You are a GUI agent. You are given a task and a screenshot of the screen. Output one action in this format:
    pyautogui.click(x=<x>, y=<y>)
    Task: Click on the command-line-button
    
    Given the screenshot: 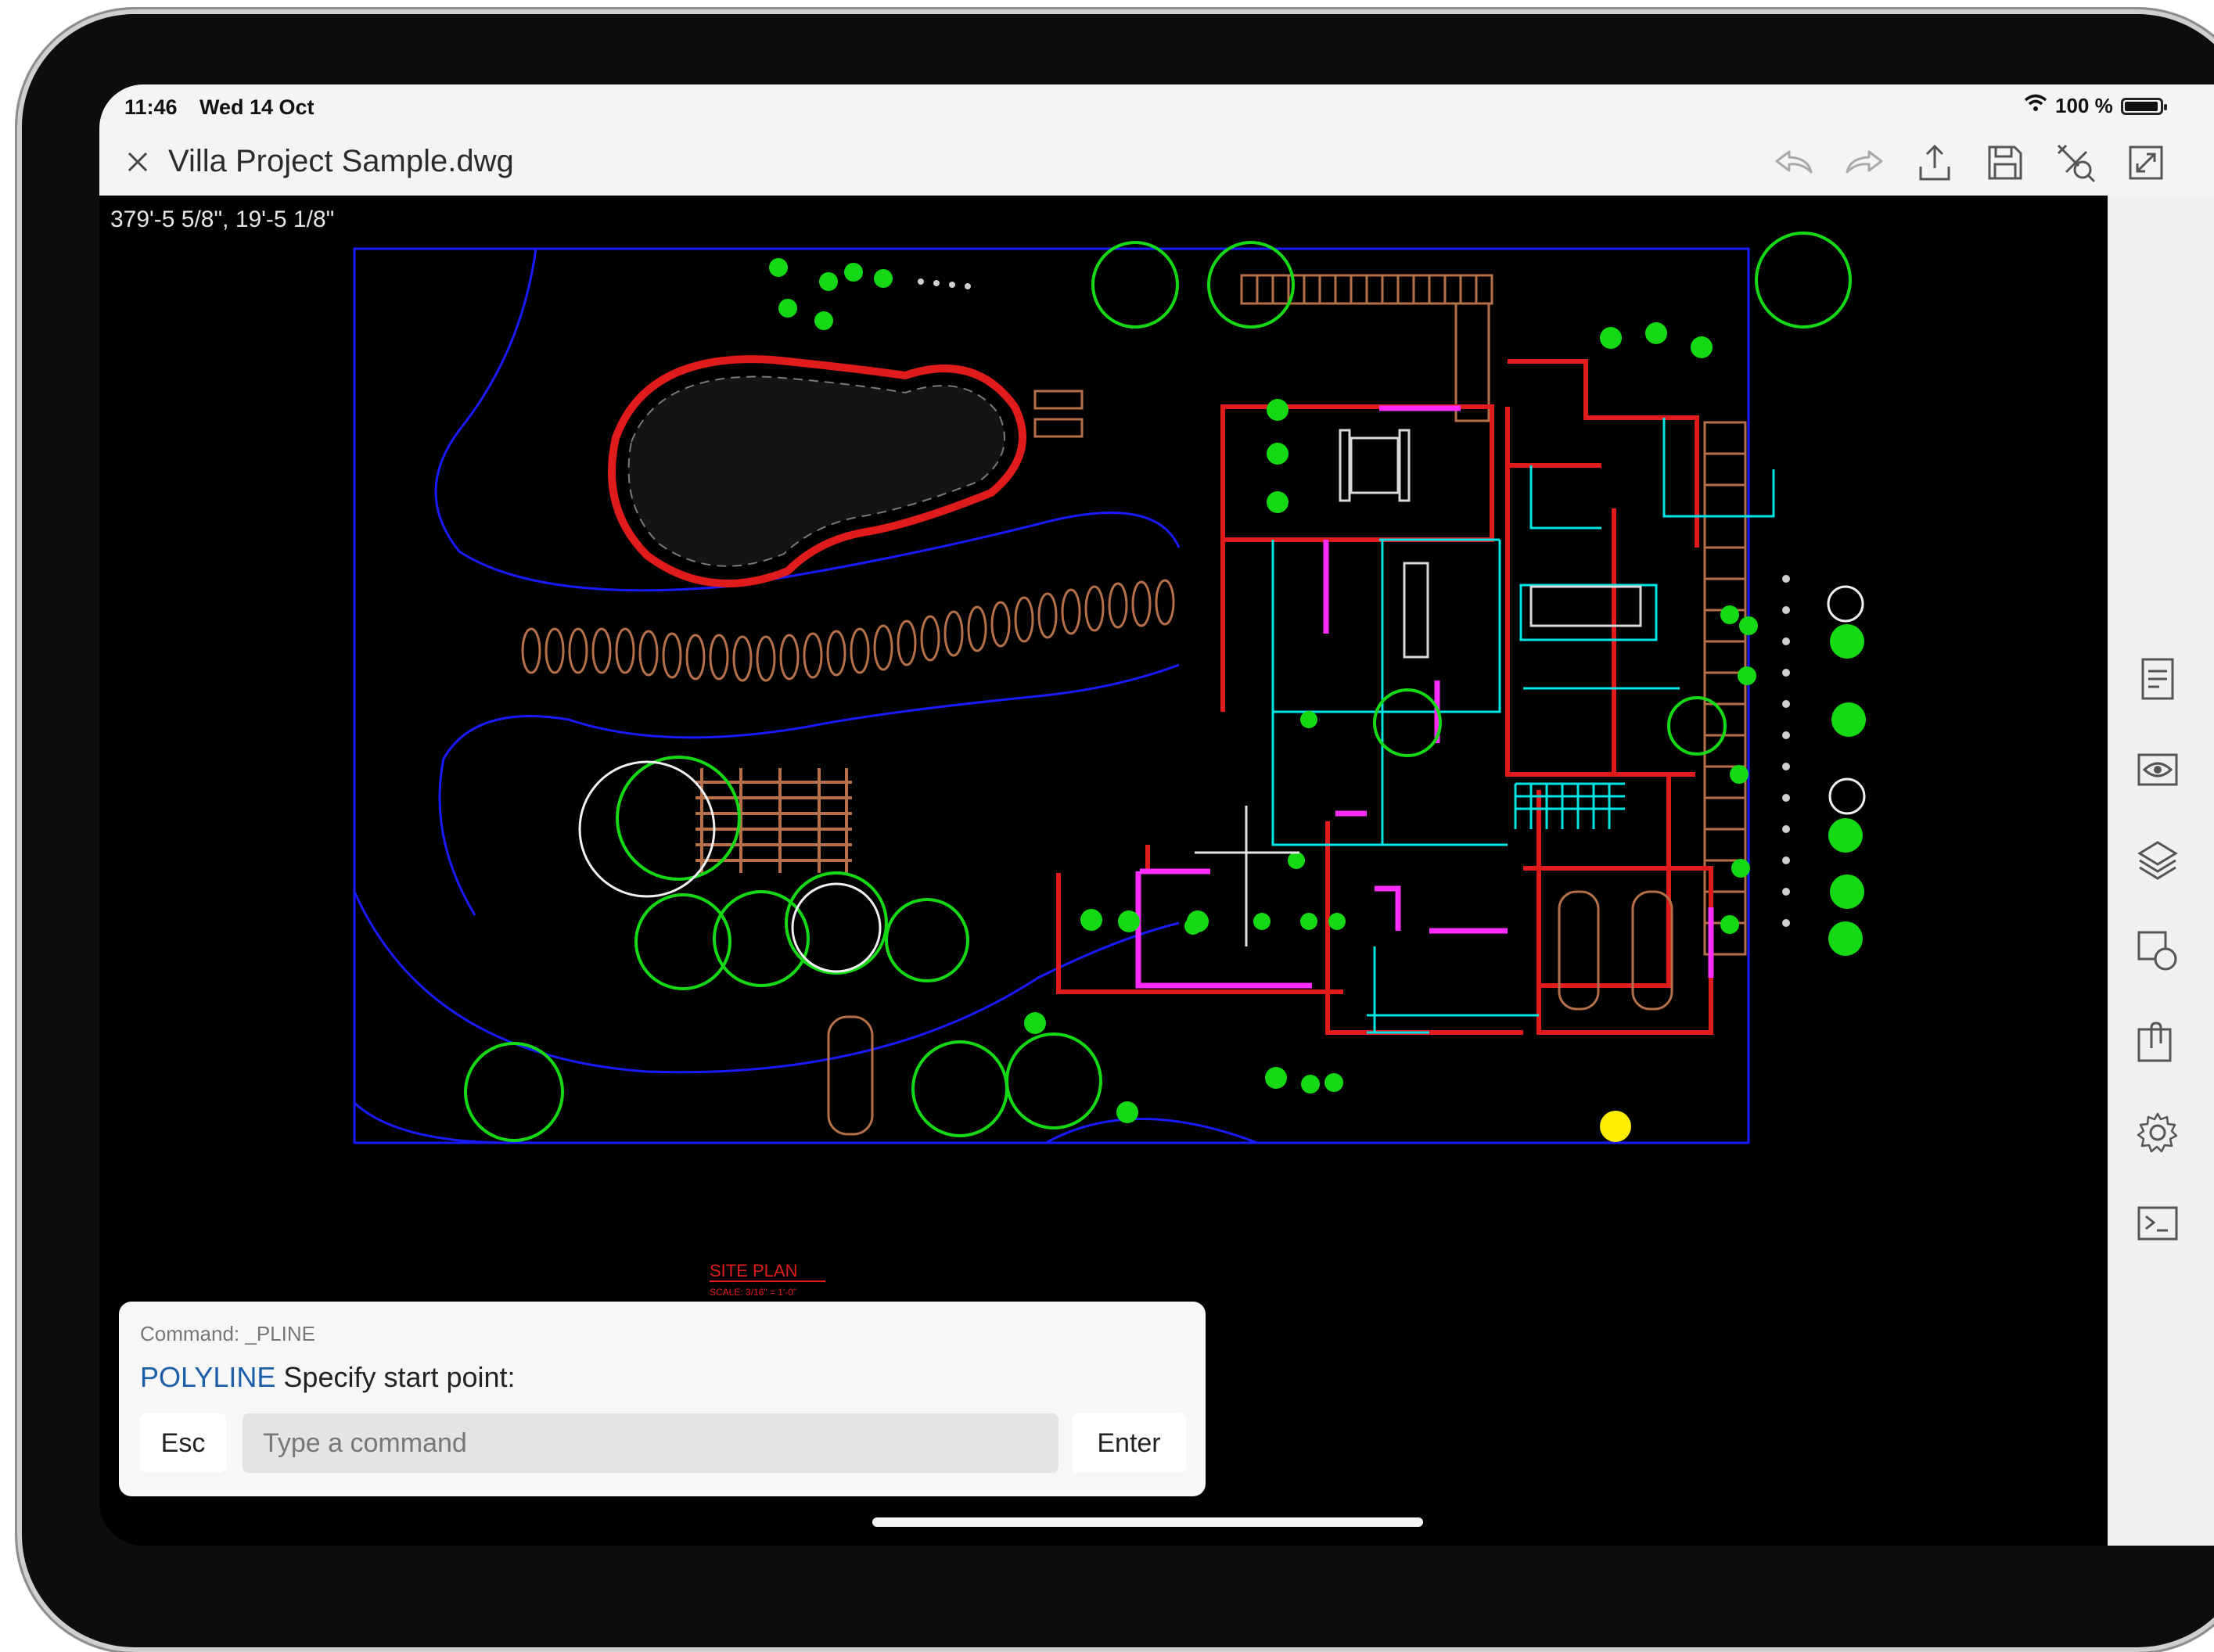 What is the action you would take?
    pyautogui.click(x=2158, y=1223)
    